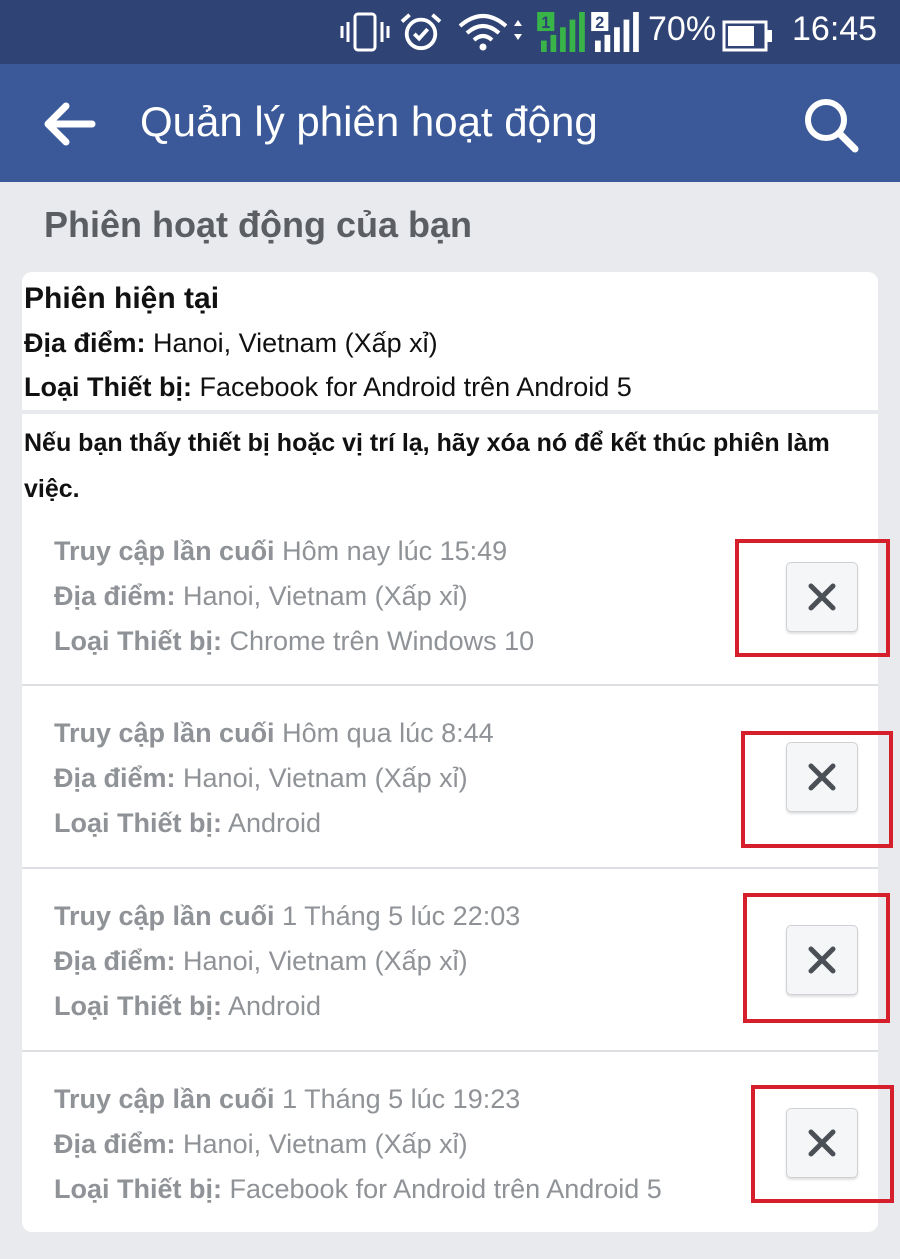  What do you see at coordinates (397, 916) in the screenshot?
I see `session-last-access-value: 1 Tháng 5 lúc 22:03` at bounding box center [397, 916].